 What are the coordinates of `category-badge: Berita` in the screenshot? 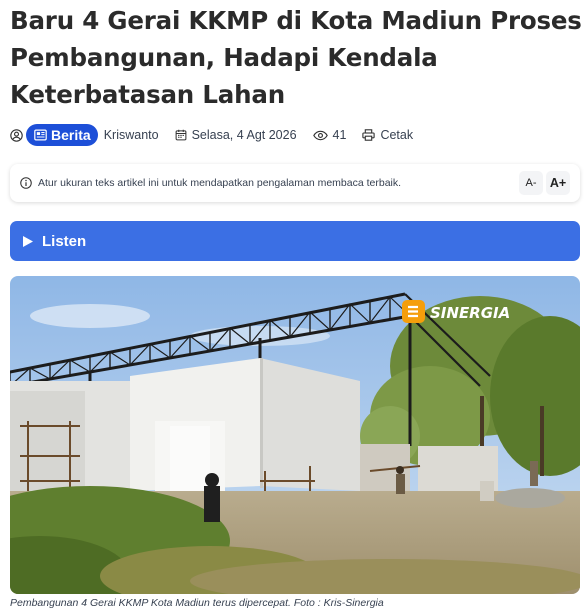 It's located at (62, 135).